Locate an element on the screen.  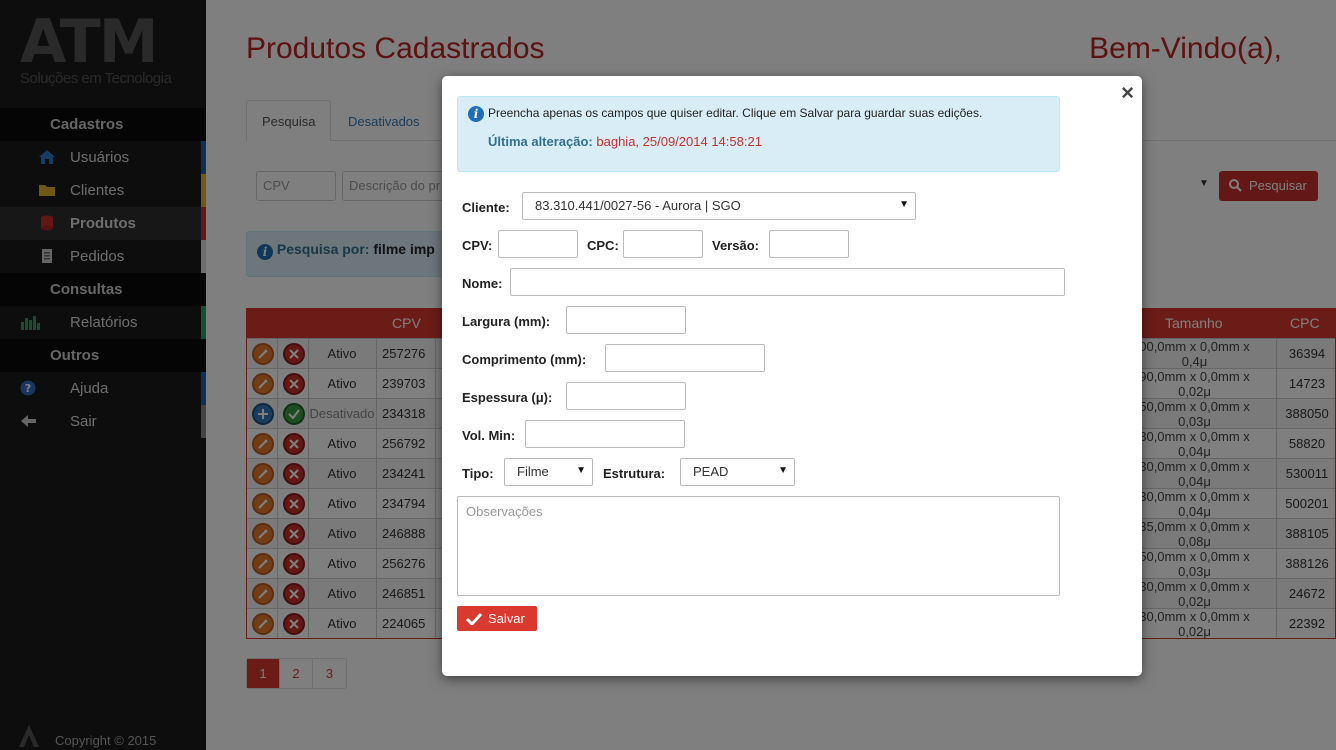
cliente-select-value: 83.310.441/0027-56 - Aurora | SGO is located at coordinates (638, 205).